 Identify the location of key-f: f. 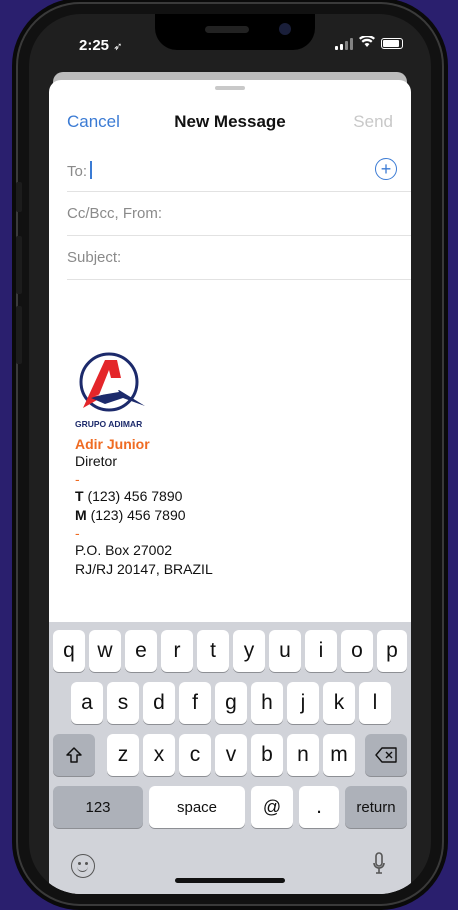
(195, 703).